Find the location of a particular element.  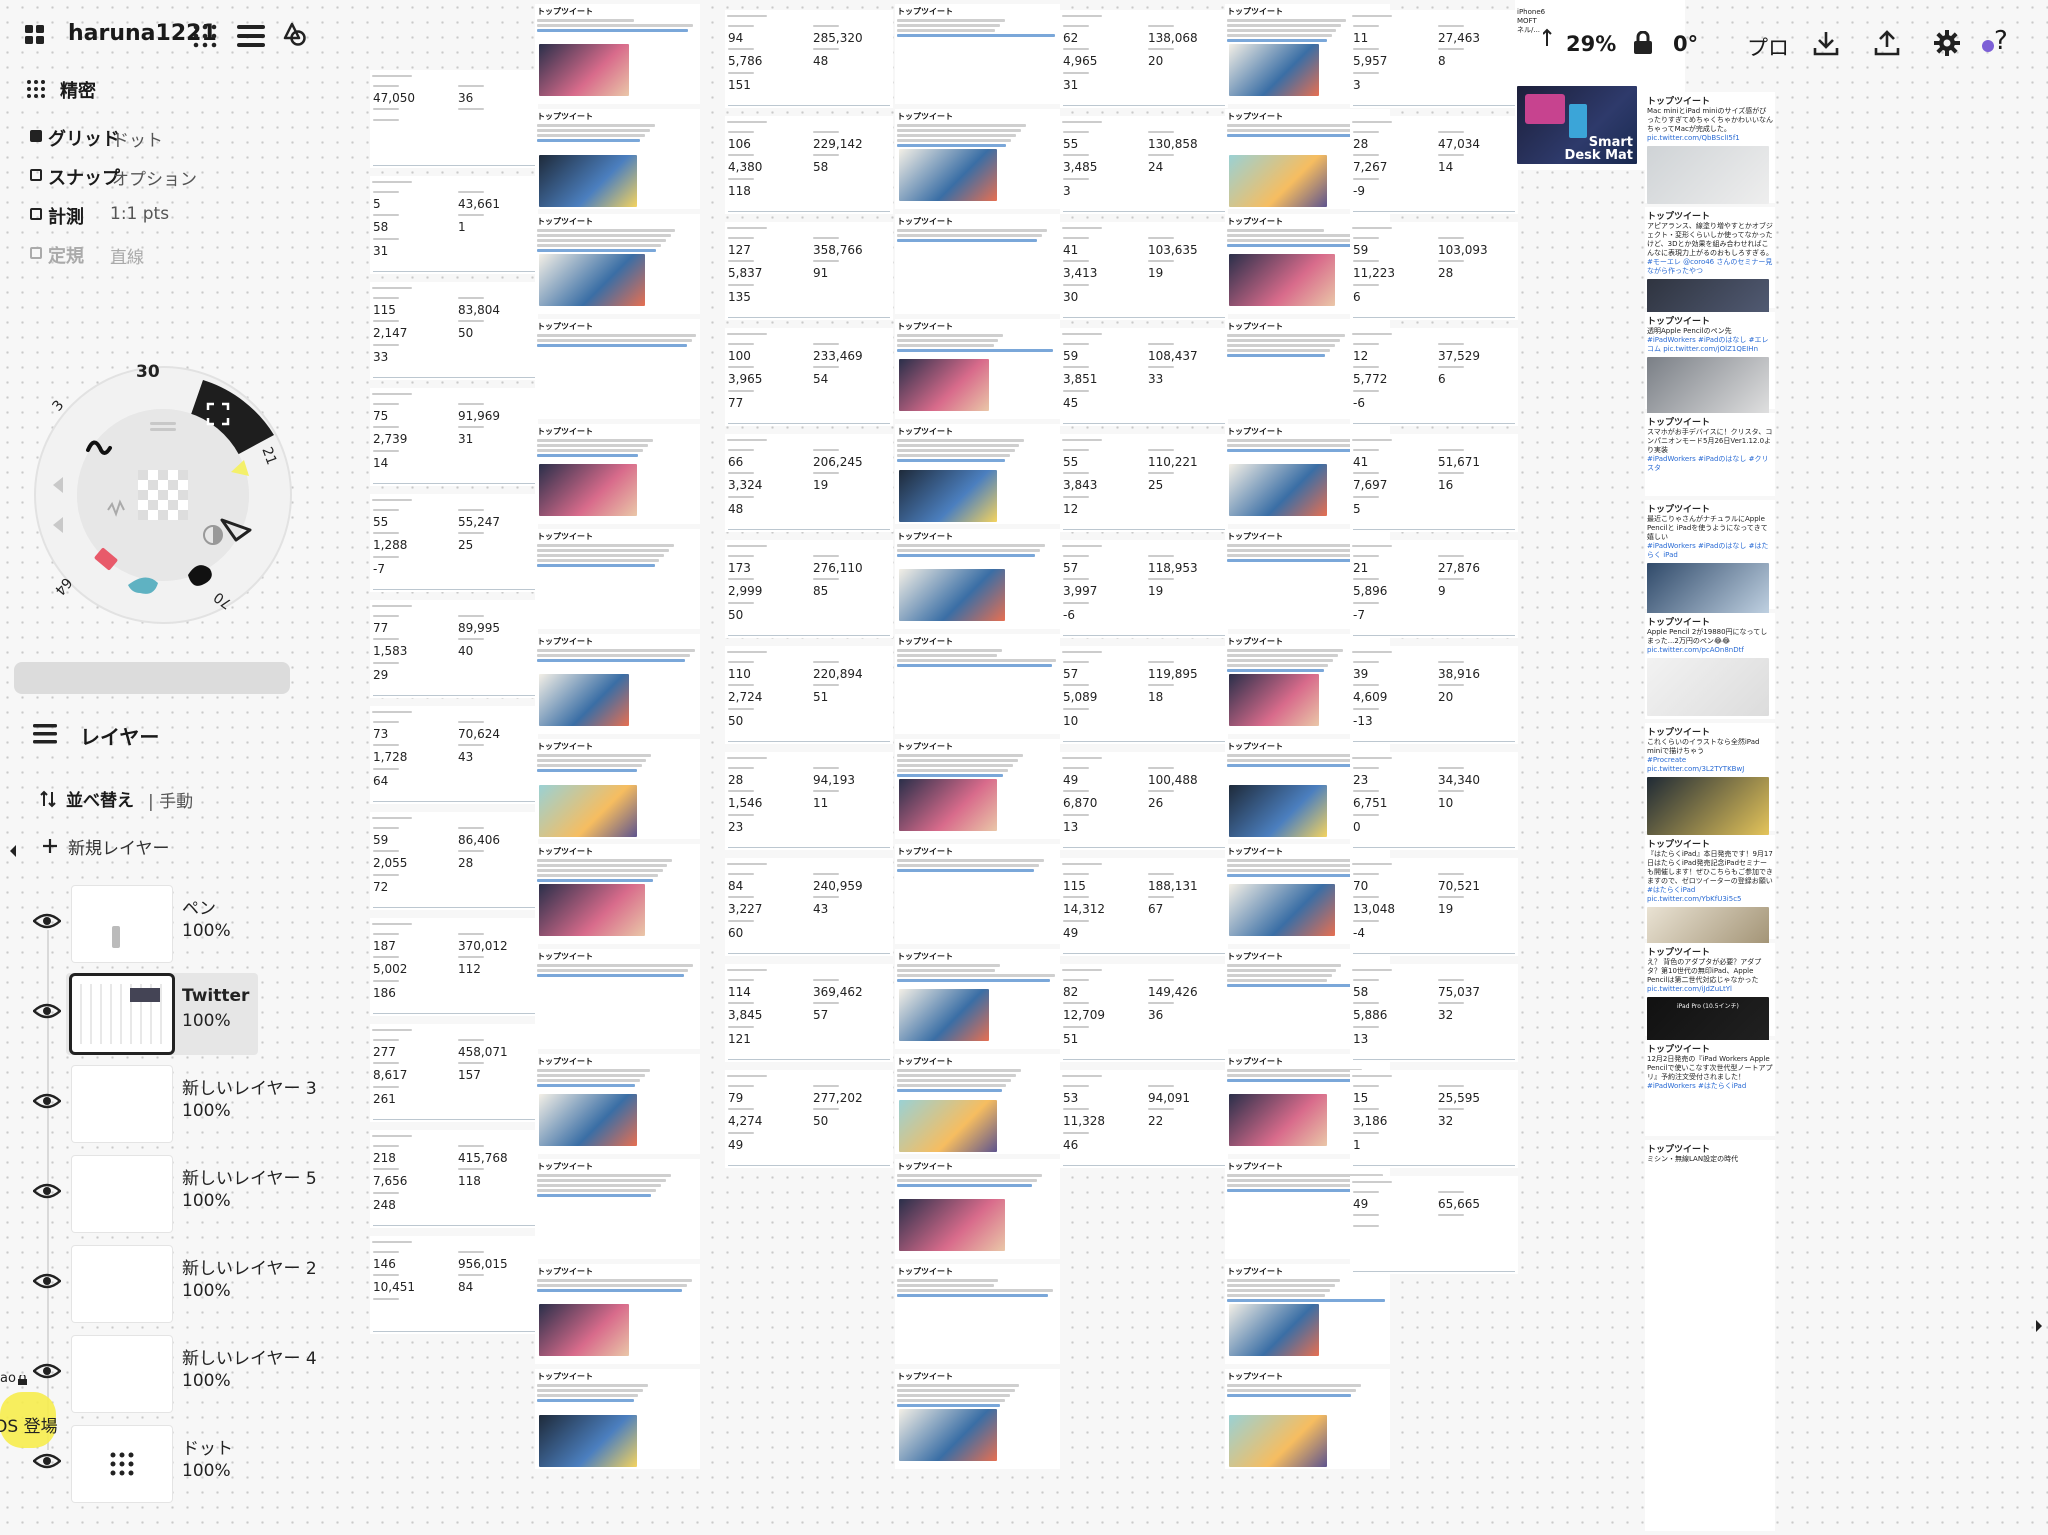

sort-icon is located at coordinates (48, 799).